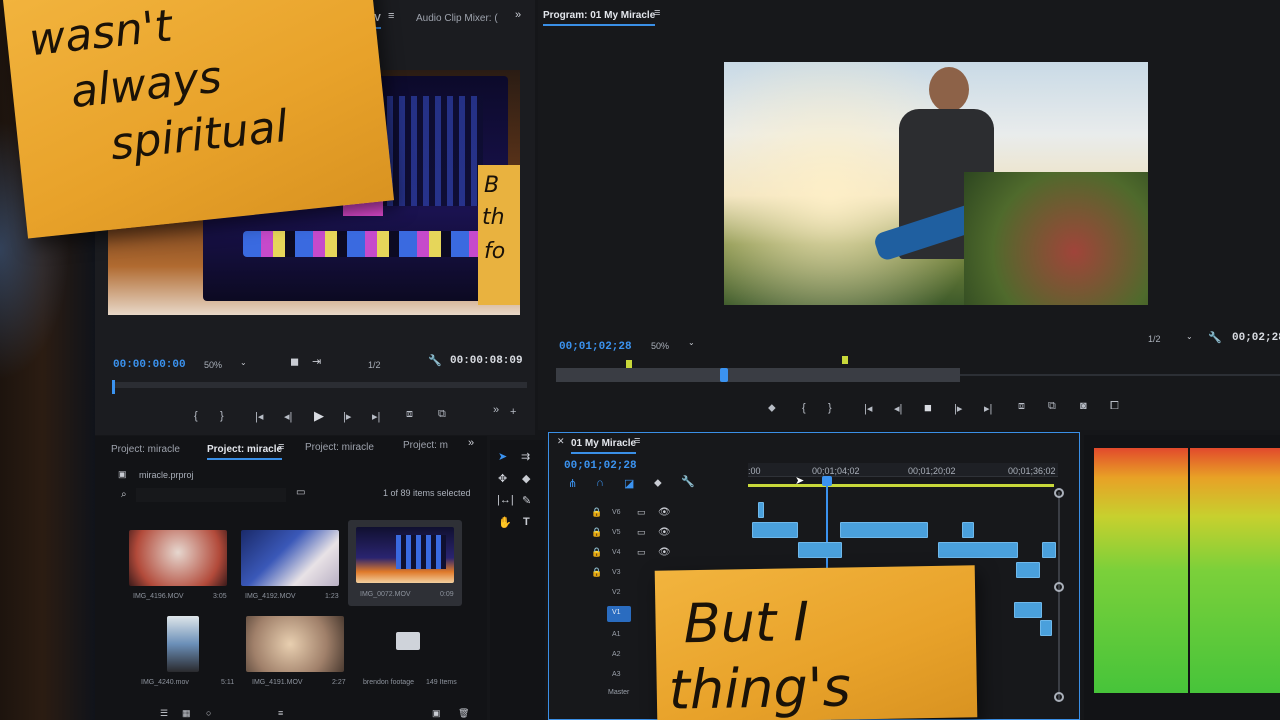  What do you see at coordinates (599, 18) in the screenshot?
I see `tab-program-monitor: Program: 01 My Miracle` at bounding box center [599, 18].